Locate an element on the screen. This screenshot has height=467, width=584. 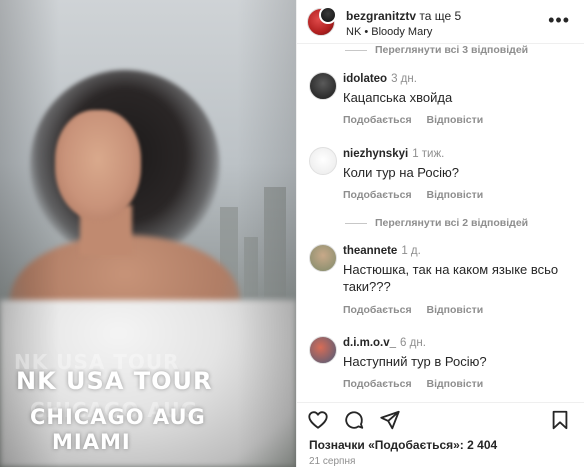
comment-username: theannete 1 д. is located at coordinates (382, 251).